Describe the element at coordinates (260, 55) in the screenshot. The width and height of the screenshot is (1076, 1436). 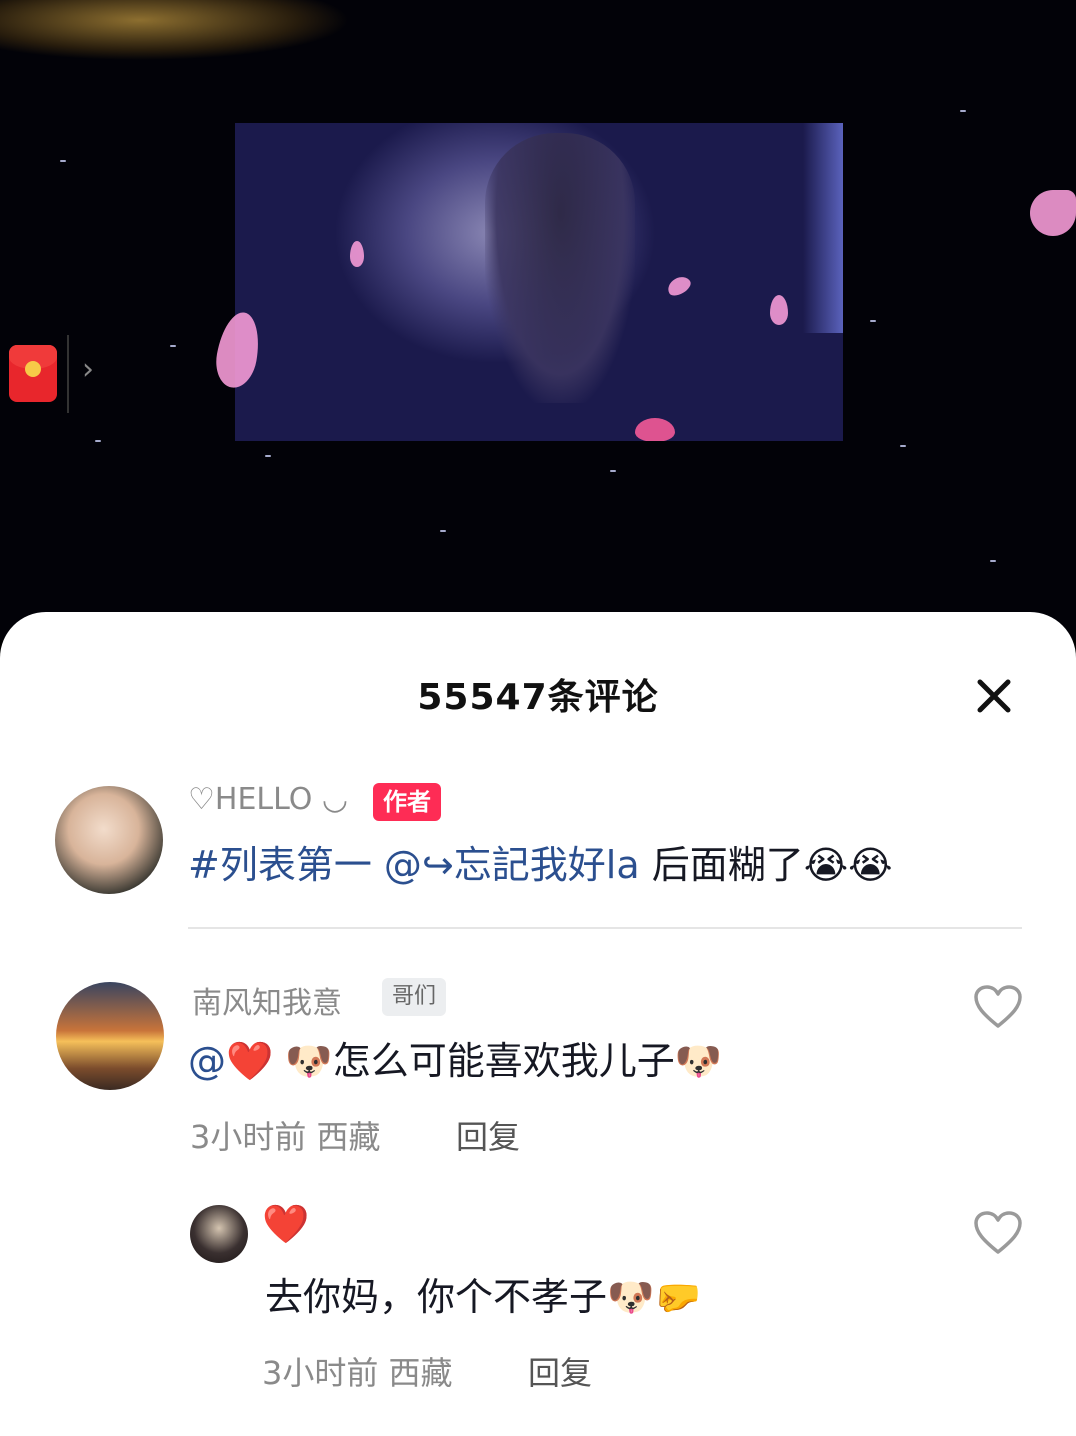
I see `city-lights` at that location.